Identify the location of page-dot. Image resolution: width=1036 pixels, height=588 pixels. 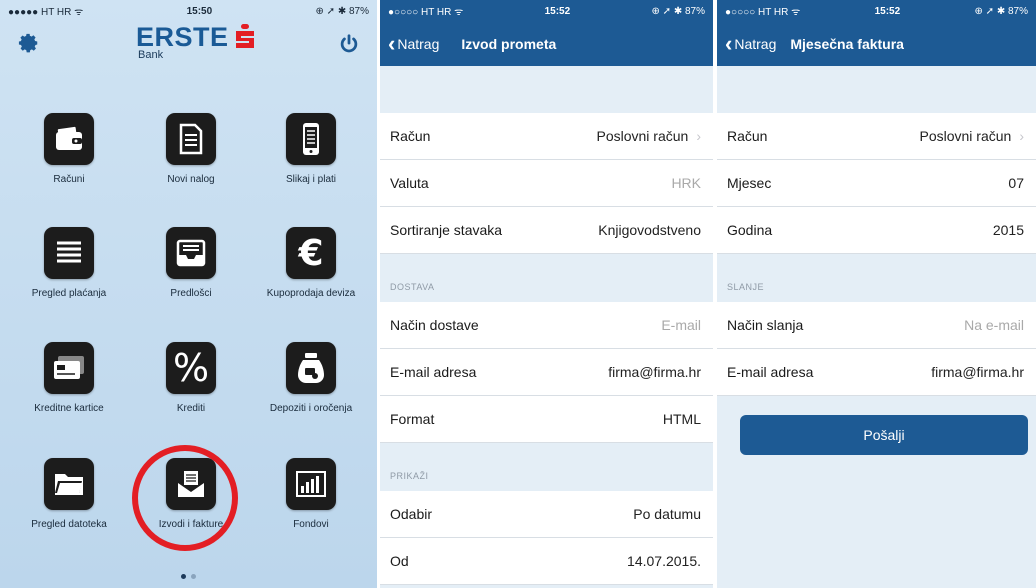
(193, 576).